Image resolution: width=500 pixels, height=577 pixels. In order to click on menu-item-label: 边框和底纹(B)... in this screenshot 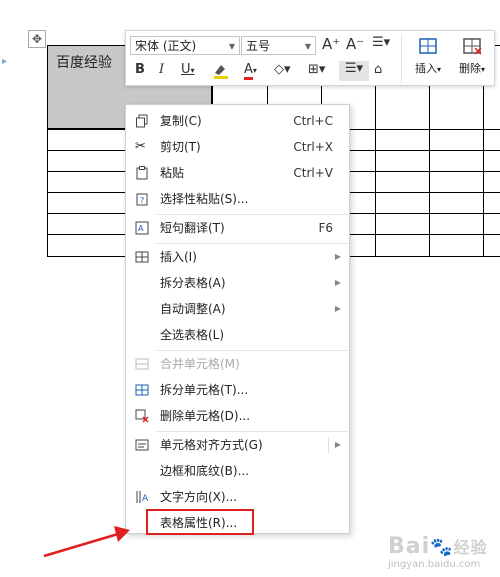, I will do `click(205, 471)`.